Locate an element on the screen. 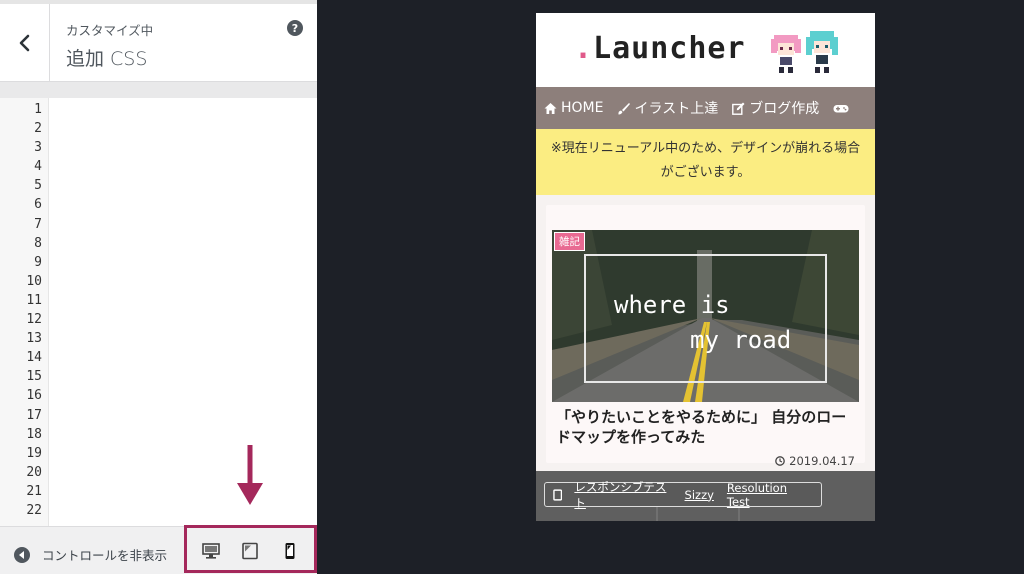 This screenshot has height=574, width=1024. road-photo-image: where is my road is located at coordinates (705, 316).